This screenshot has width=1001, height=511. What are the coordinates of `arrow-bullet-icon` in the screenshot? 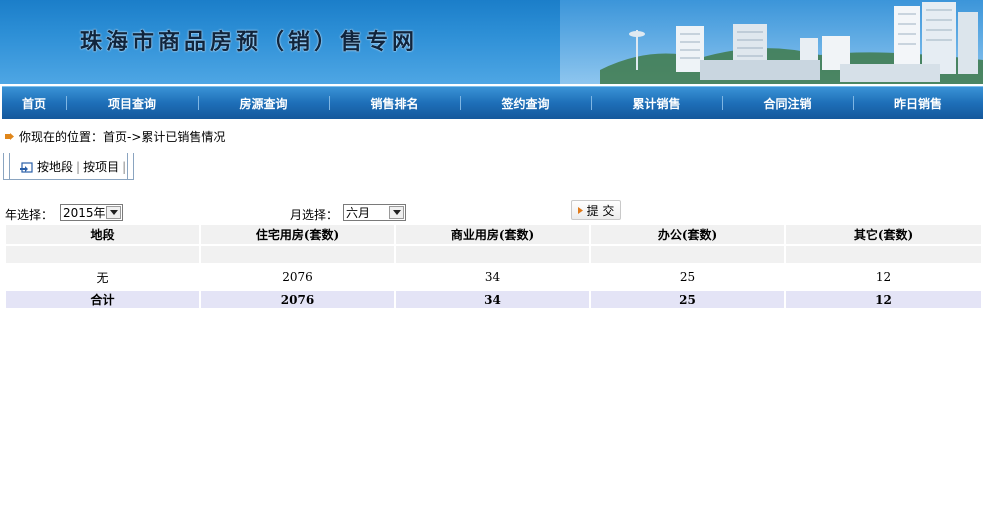 It's located at (9, 136).